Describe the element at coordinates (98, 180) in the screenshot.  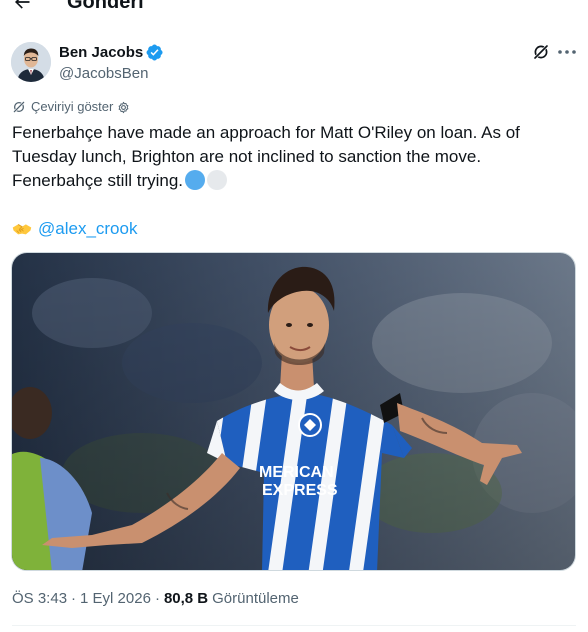
I see `tweet-text-line-3-text: Fenerbahçe still trying.` at that location.